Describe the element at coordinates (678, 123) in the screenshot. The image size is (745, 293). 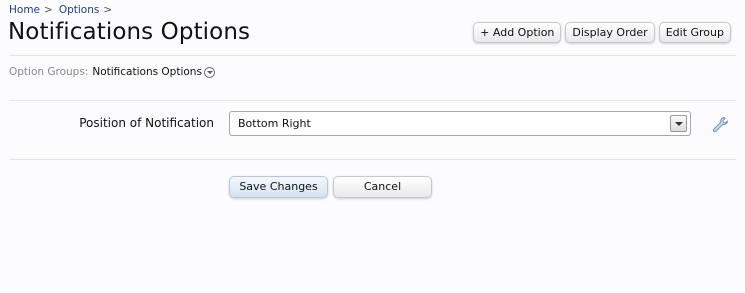
I see `dropdown-arrow-icon` at that location.